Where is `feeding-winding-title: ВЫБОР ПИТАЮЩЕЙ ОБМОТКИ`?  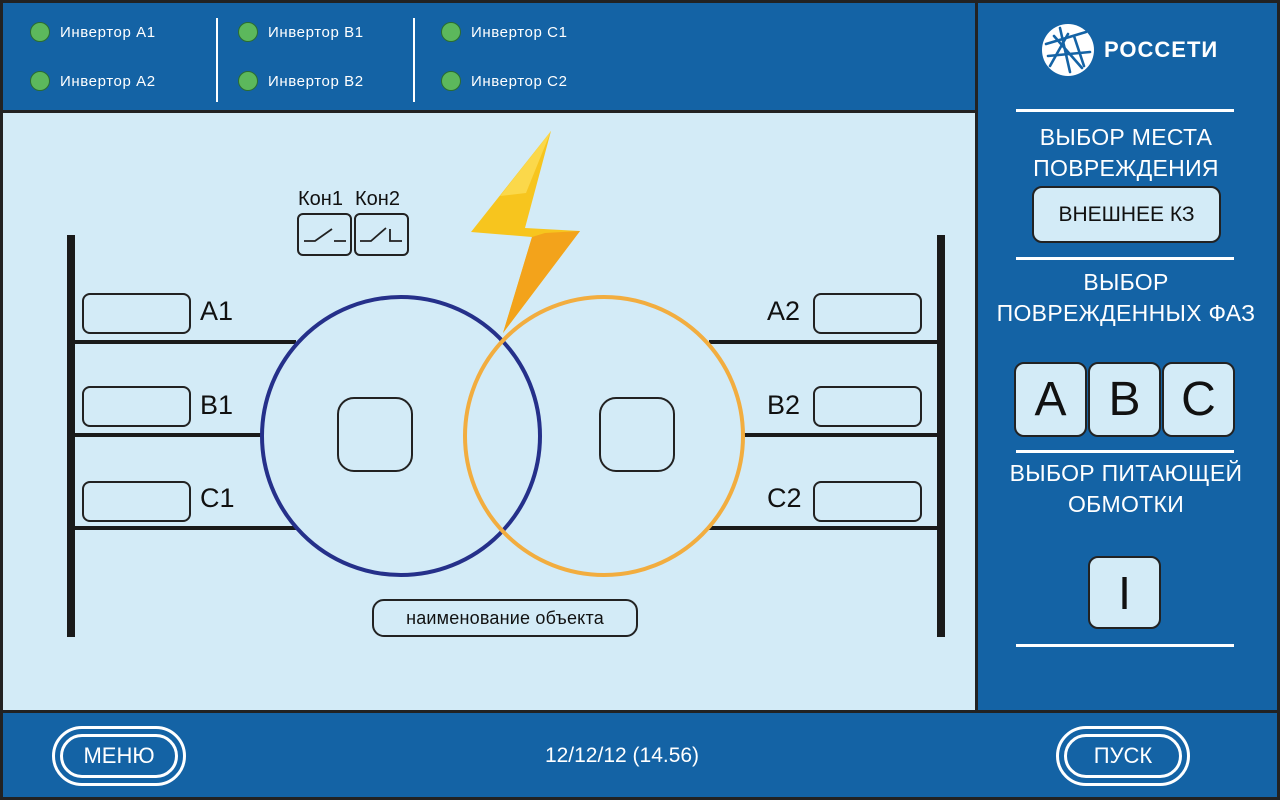
feeding-winding-title: ВЫБОР ПИТАЮЩЕЙ ОБМОТКИ is located at coordinates (1126, 488).